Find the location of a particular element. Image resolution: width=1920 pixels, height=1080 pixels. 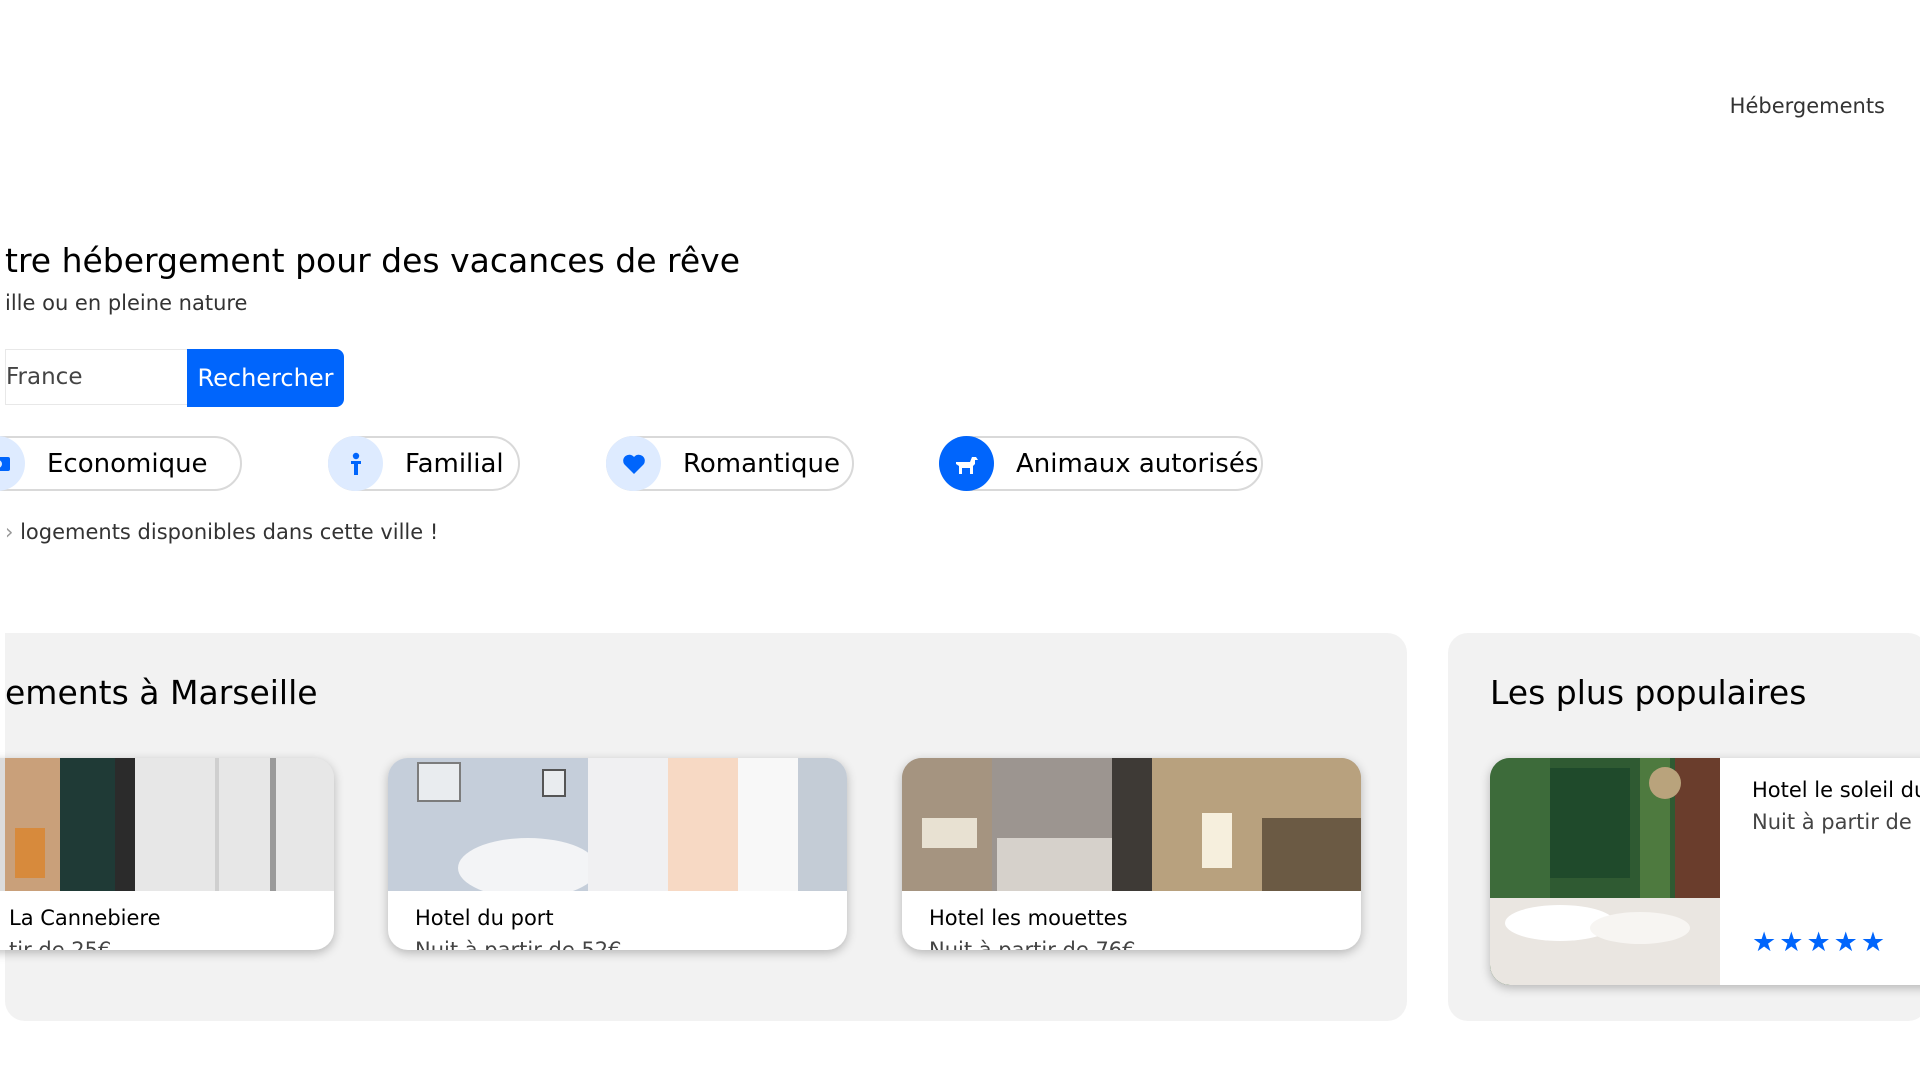

hotel-name: Hotel le soleil du is located at coordinates (1836, 790).